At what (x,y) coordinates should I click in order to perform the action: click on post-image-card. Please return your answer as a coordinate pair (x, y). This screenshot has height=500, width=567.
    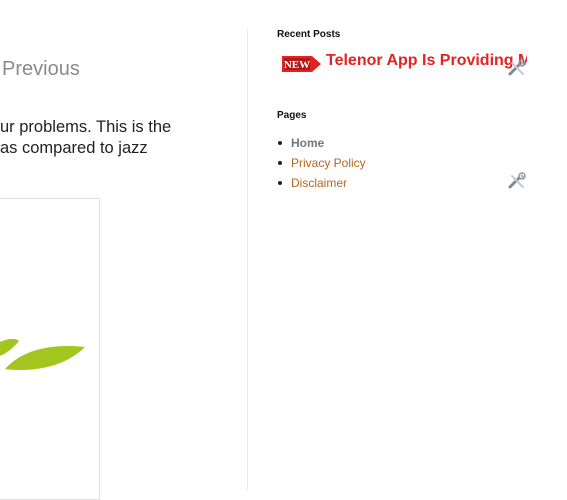
    Looking at the image, I should click on (50, 349).